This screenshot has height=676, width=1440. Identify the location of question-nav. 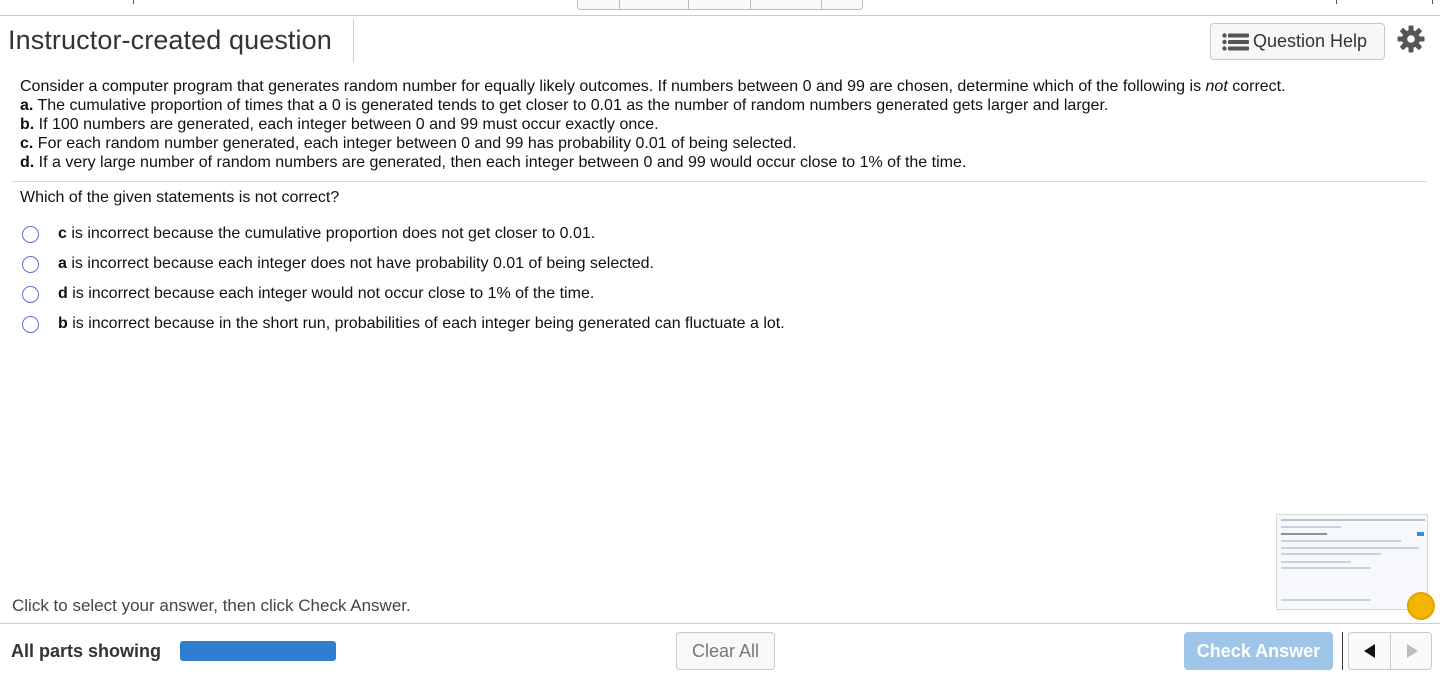
(1390, 651).